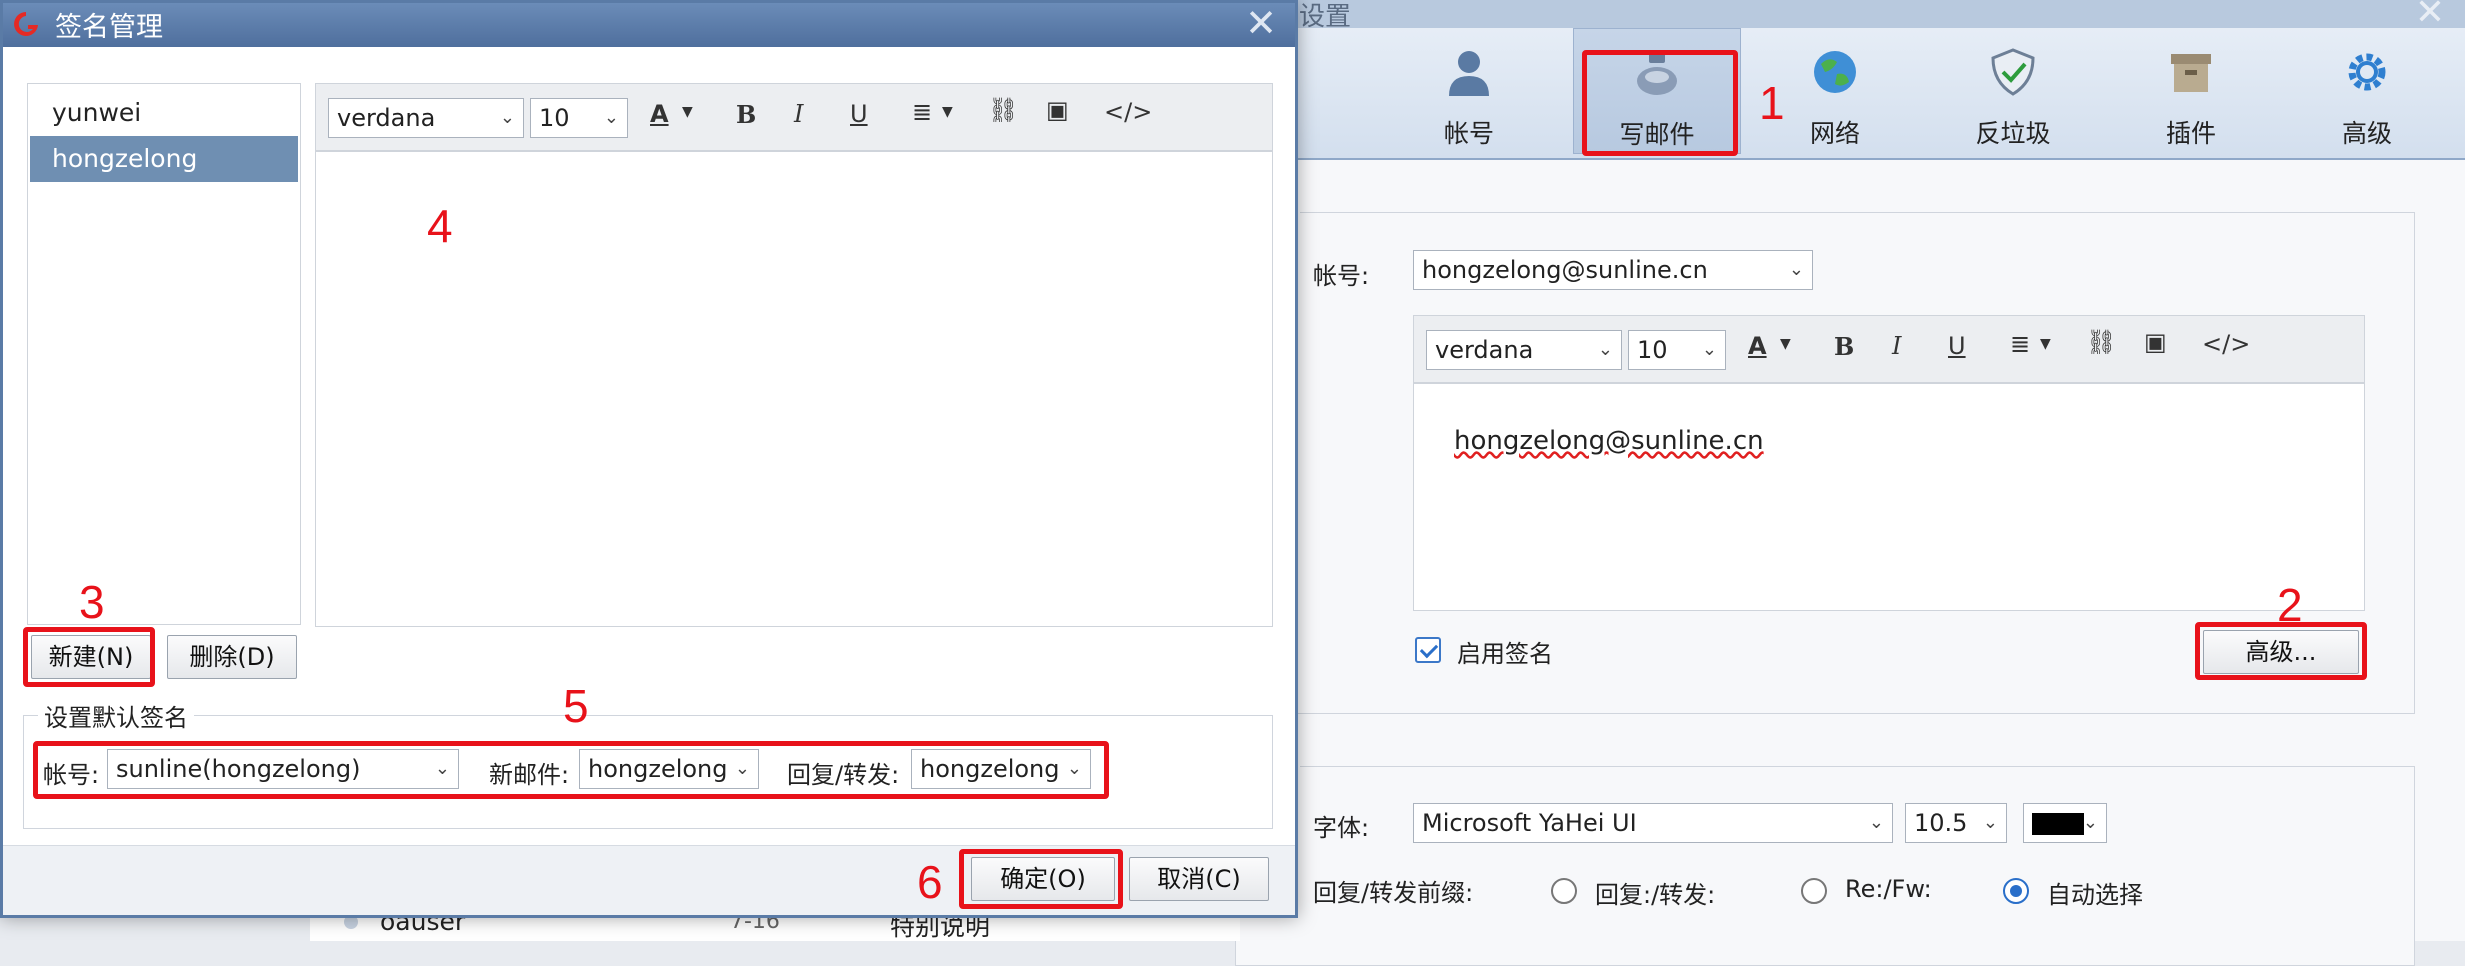  What do you see at coordinates (1341, 828) in the screenshot?
I see `format-font-label: 字体:` at bounding box center [1341, 828].